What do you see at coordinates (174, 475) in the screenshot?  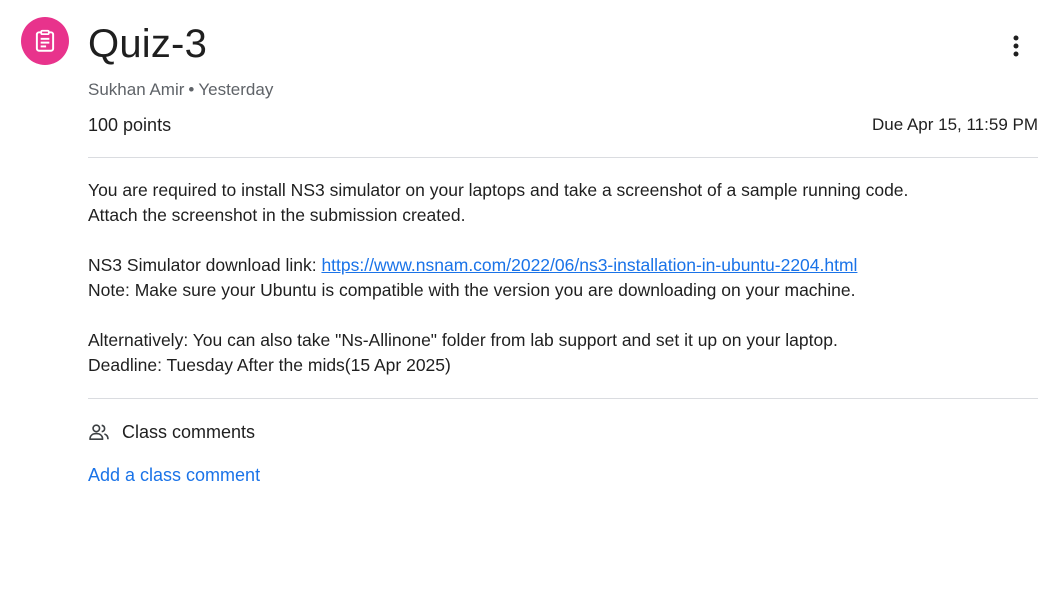 I see `add-class-comment-button: Add a class comment` at bounding box center [174, 475].